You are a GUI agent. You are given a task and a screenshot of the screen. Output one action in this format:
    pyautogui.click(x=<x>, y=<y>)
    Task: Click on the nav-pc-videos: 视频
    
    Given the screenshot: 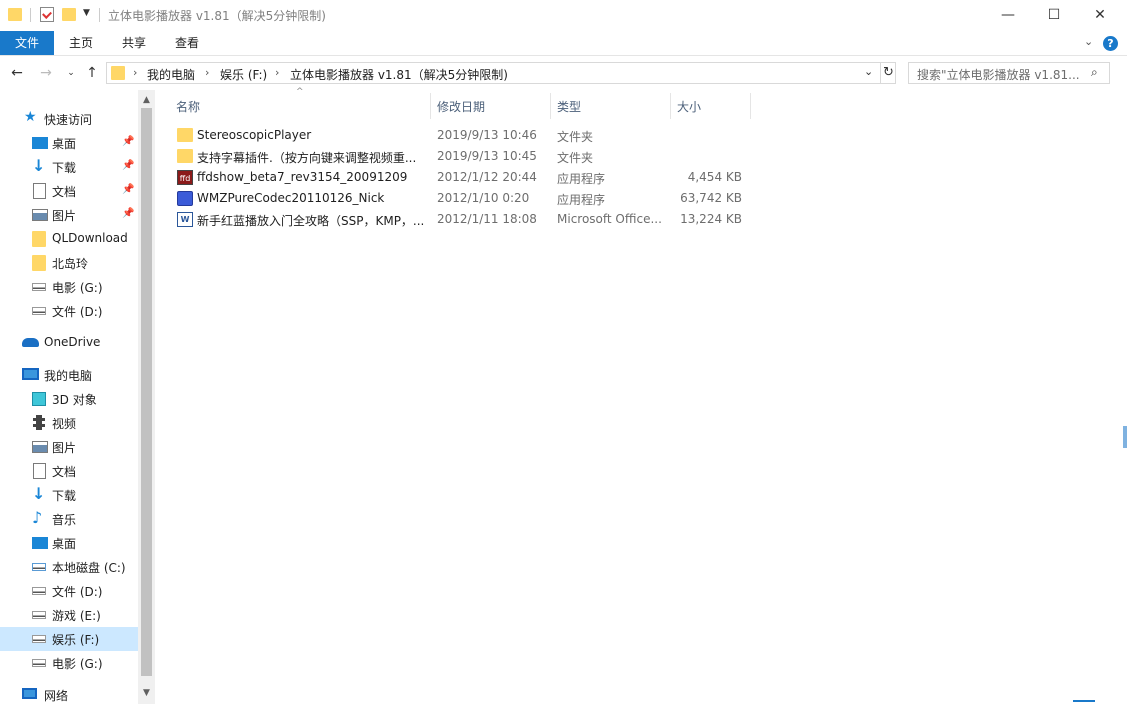 What is the action you would take?
    pyautogui.click(x=69, y=423)
    